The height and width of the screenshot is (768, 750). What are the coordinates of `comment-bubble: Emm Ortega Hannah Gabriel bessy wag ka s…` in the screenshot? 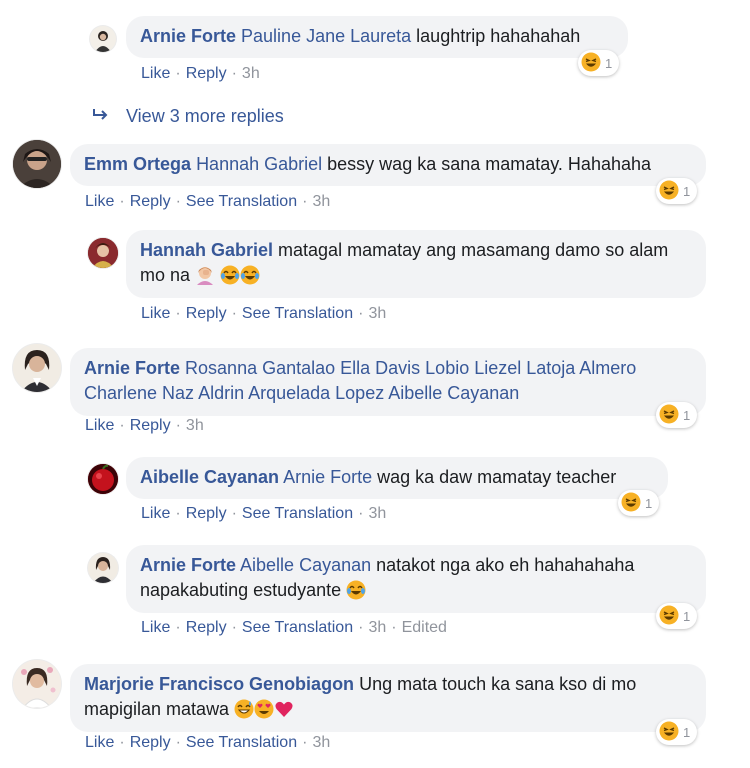 It's located at (388, 165).